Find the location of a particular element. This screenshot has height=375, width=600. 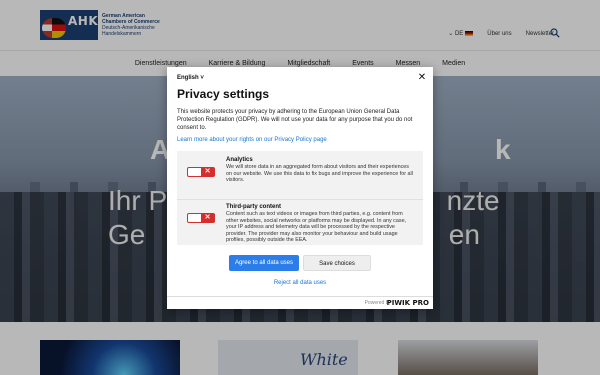

reject-all-link: Reject all data uses is located at coordinates (300, 283).